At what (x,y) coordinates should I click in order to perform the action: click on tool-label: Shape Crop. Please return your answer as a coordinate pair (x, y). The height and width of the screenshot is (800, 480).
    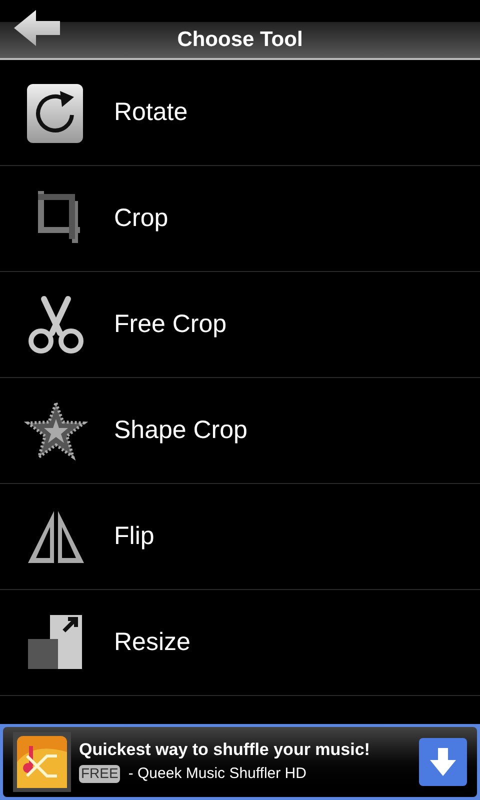
    Looking at the image, I should click on (181, 430).